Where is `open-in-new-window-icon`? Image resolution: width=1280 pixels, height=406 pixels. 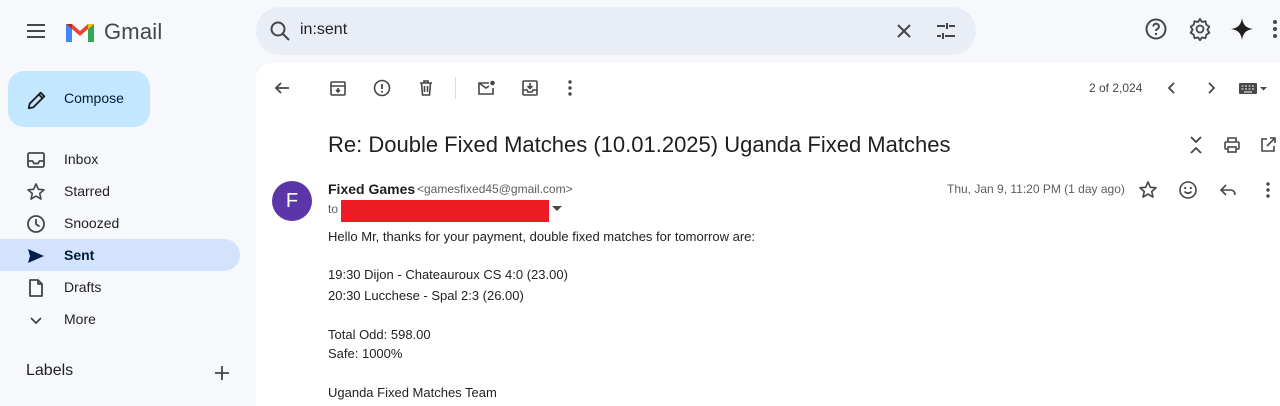
open-in-new-window-icon is located at coordinates (1268, 145).